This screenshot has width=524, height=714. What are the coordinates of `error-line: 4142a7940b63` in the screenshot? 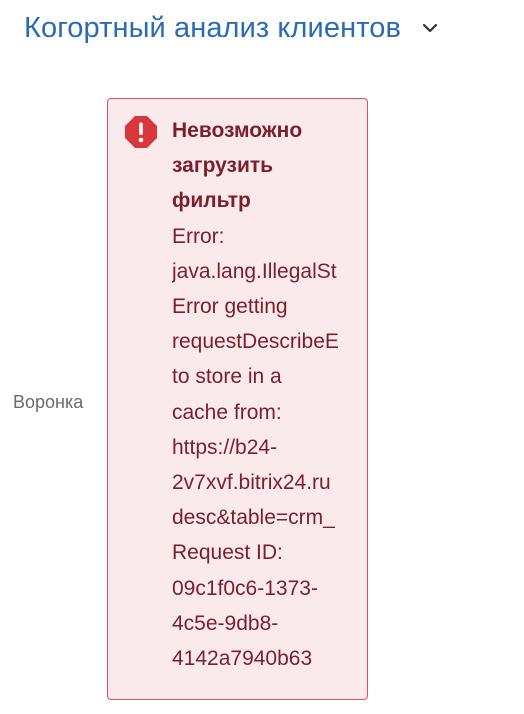 It's located at (242, 659).